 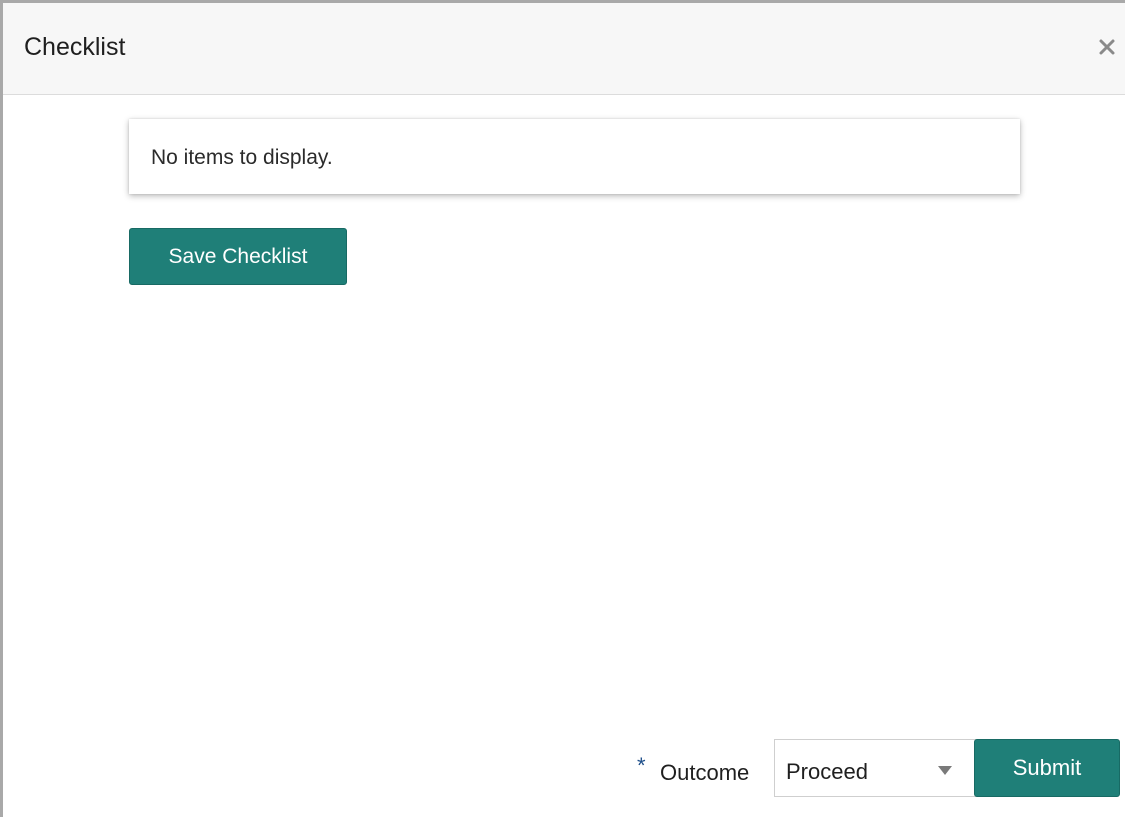 I want to click on outcome-label: Outcome, so click(x=705, y=772).